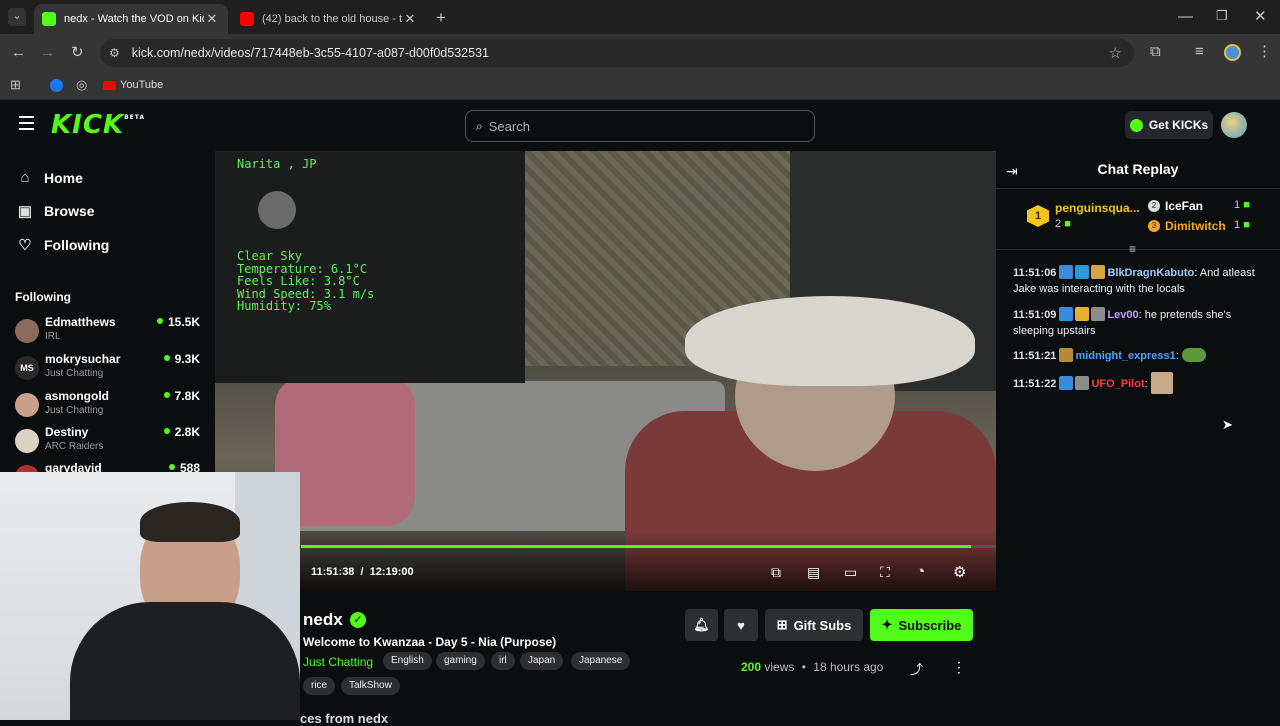 The image size is (1280, 726). I want to click on mouse-cursor-icon: ➤, so click(1227, 424).